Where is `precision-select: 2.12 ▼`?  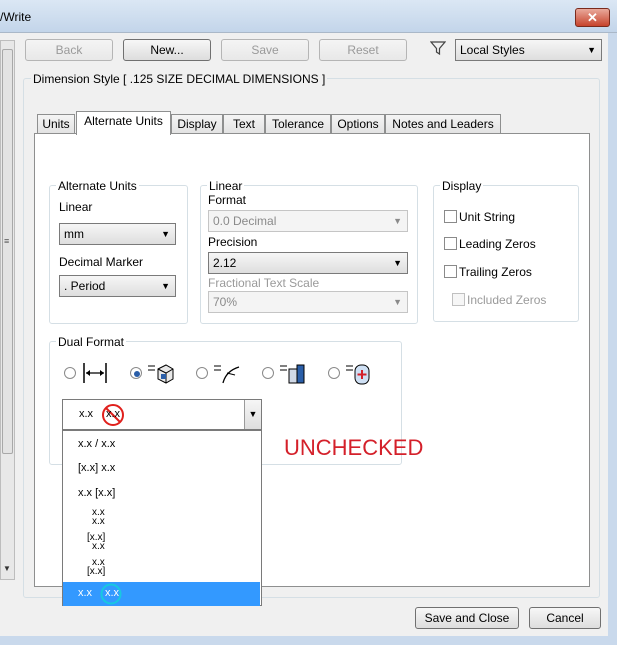 precision-select: 2.12 ▼ is located at coordinates (308, 263).